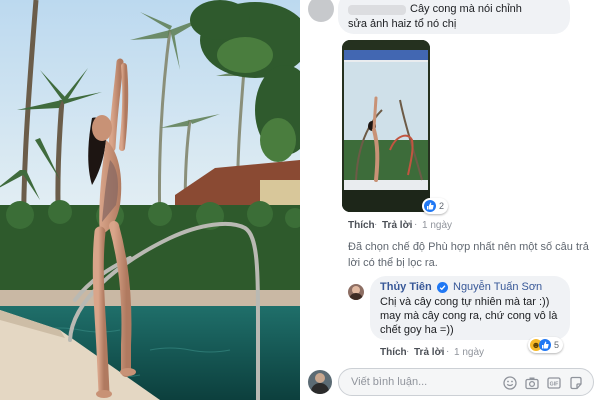  Describe the element at coordinates (417, 330) in the screenshot. I see `comment-text-line: chết goy ha =))` at that location.